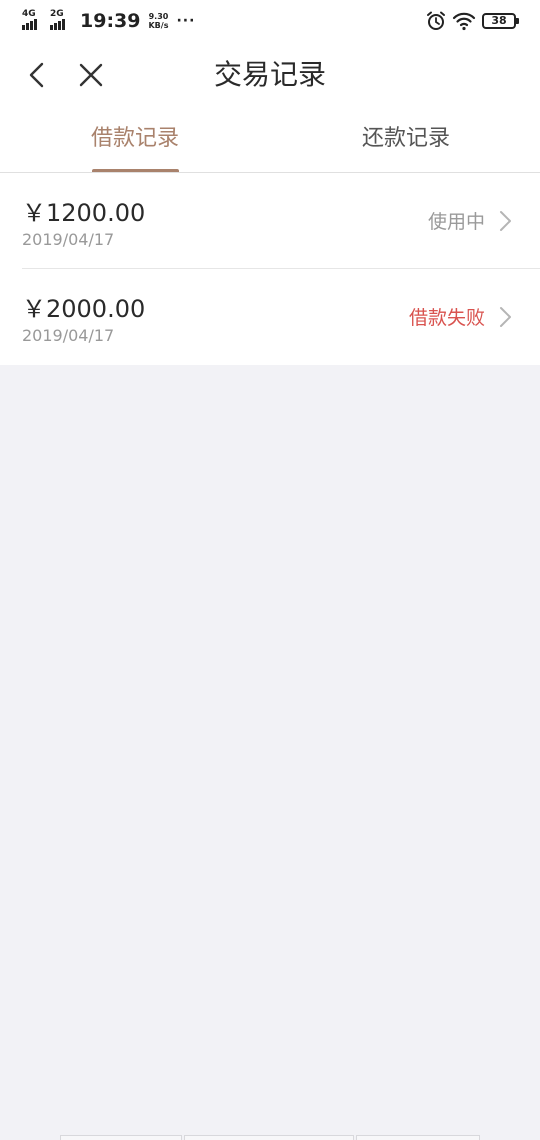  Describe the element at coordinates (135, 170) in the screenshot. I see `active-tab-indicator` at that location.